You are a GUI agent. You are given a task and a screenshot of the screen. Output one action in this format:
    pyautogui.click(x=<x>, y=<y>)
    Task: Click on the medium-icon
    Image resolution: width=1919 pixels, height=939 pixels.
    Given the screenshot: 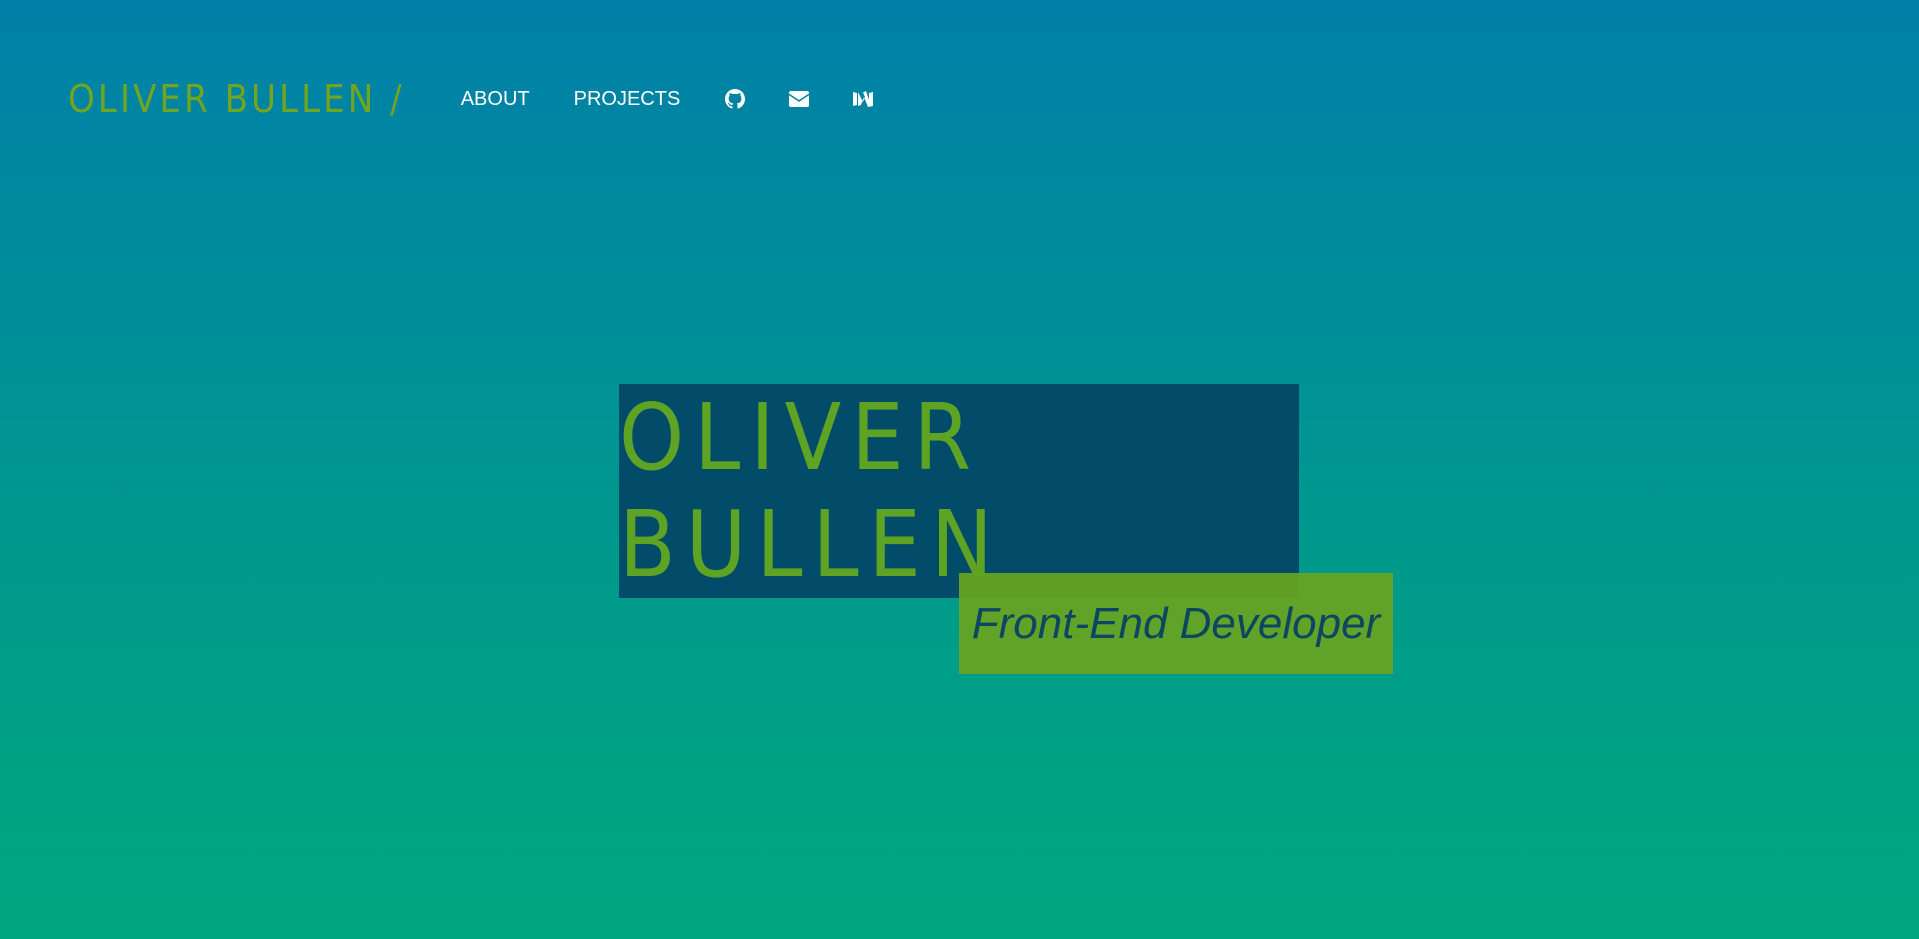 What is the action you would take?
    pyautogui.click(x=863, y=99)
    